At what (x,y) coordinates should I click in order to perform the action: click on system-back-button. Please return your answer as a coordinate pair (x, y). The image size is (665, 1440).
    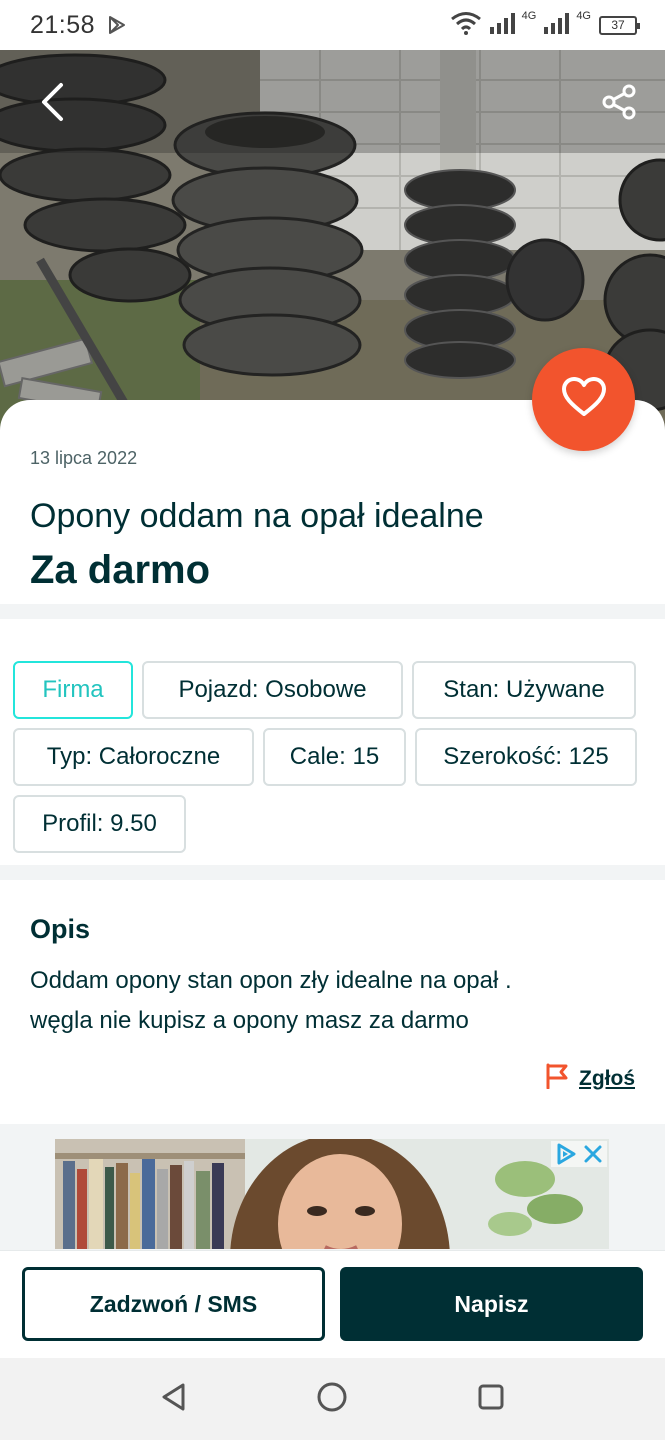
    Looking at the image, I should click on (174, 1399).